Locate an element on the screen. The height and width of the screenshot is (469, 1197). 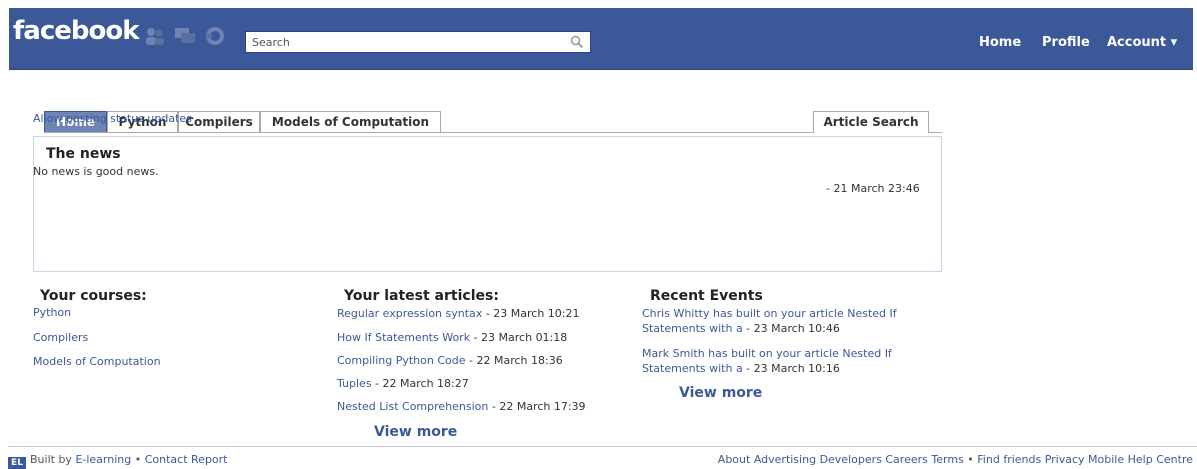
news-date: - 21 March 23:46 is located at coordinates (873, 188).